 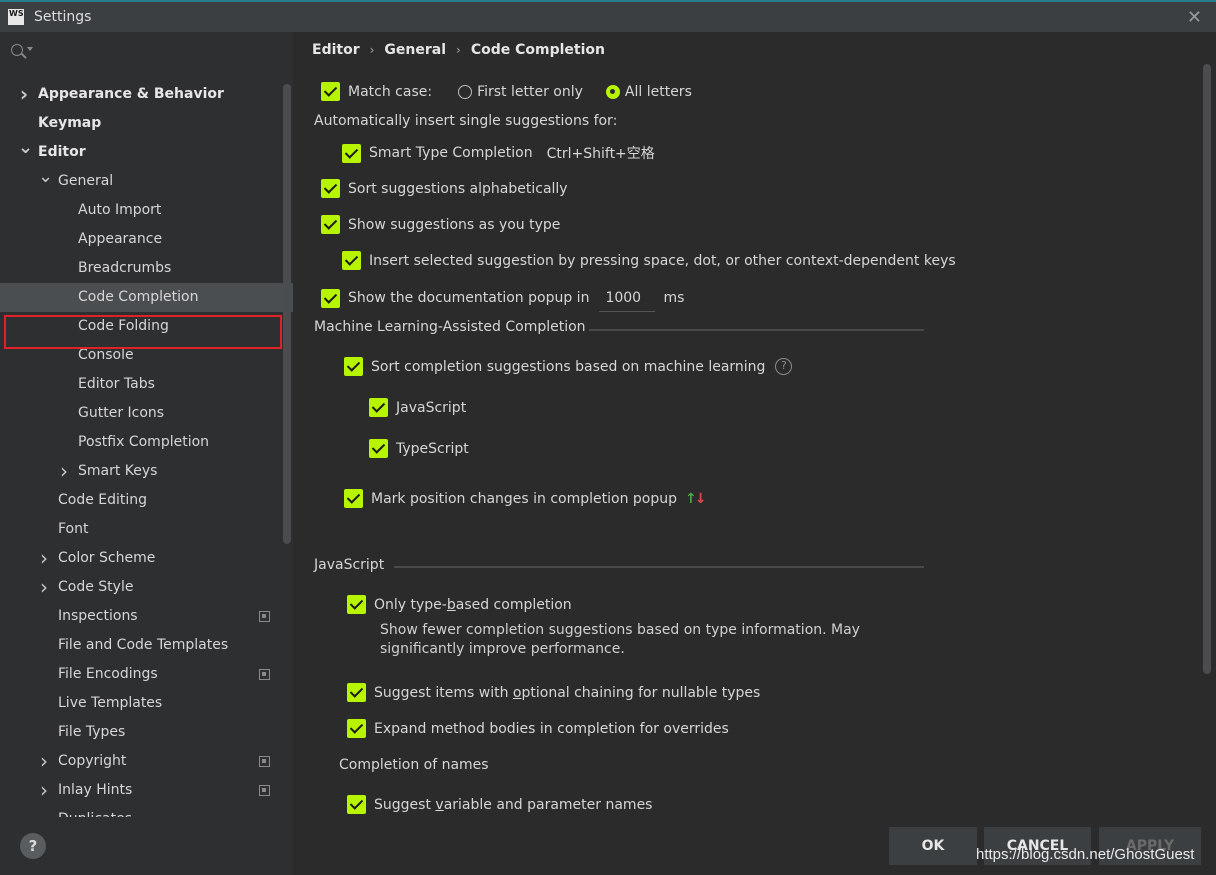 I want to click on ml-javascript-checkbox, so click(x=378, y=407).